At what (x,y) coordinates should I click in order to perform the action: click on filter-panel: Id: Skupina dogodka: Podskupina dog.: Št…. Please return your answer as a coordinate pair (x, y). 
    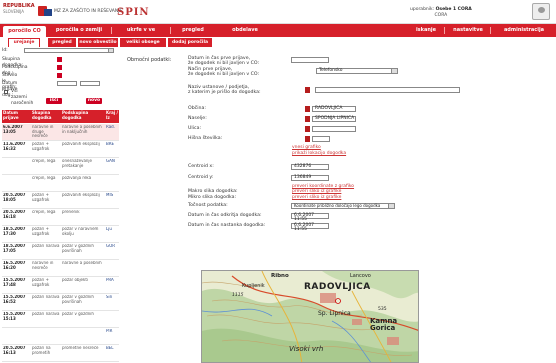
    Looking at the image, I should click on (60, 77).